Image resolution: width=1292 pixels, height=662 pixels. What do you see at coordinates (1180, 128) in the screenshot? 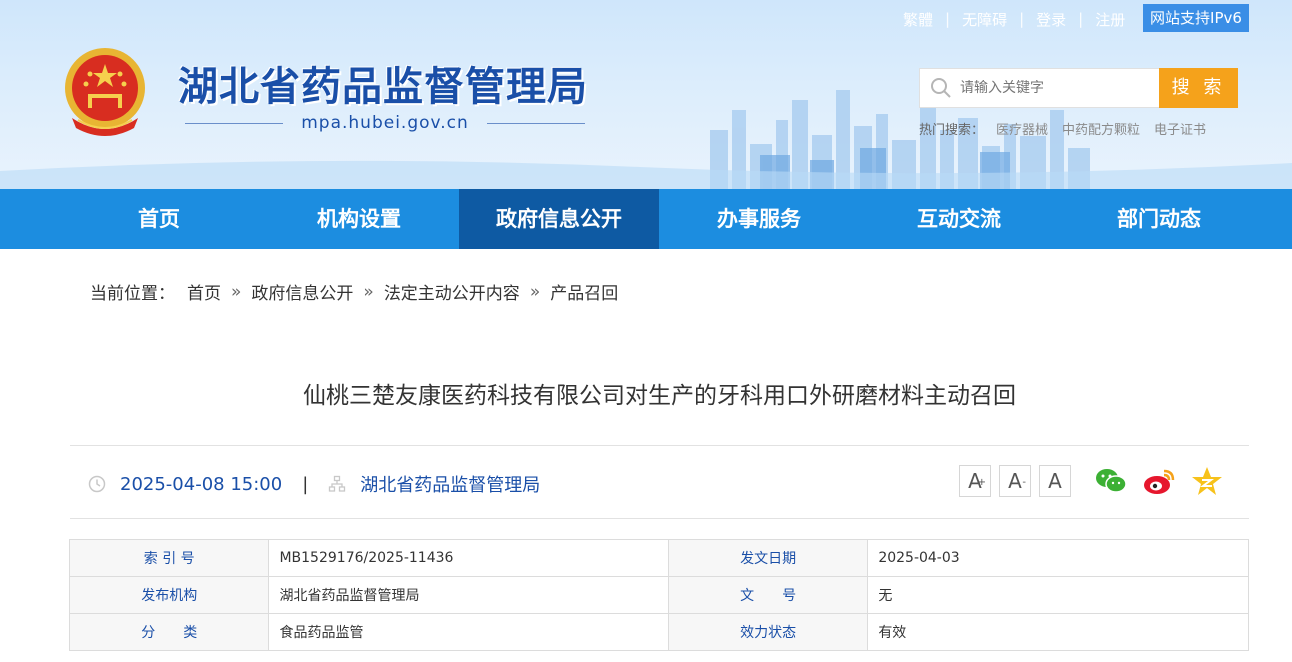
I see `hot-search-item: 电子证书` at bounding box center [1180, 128].